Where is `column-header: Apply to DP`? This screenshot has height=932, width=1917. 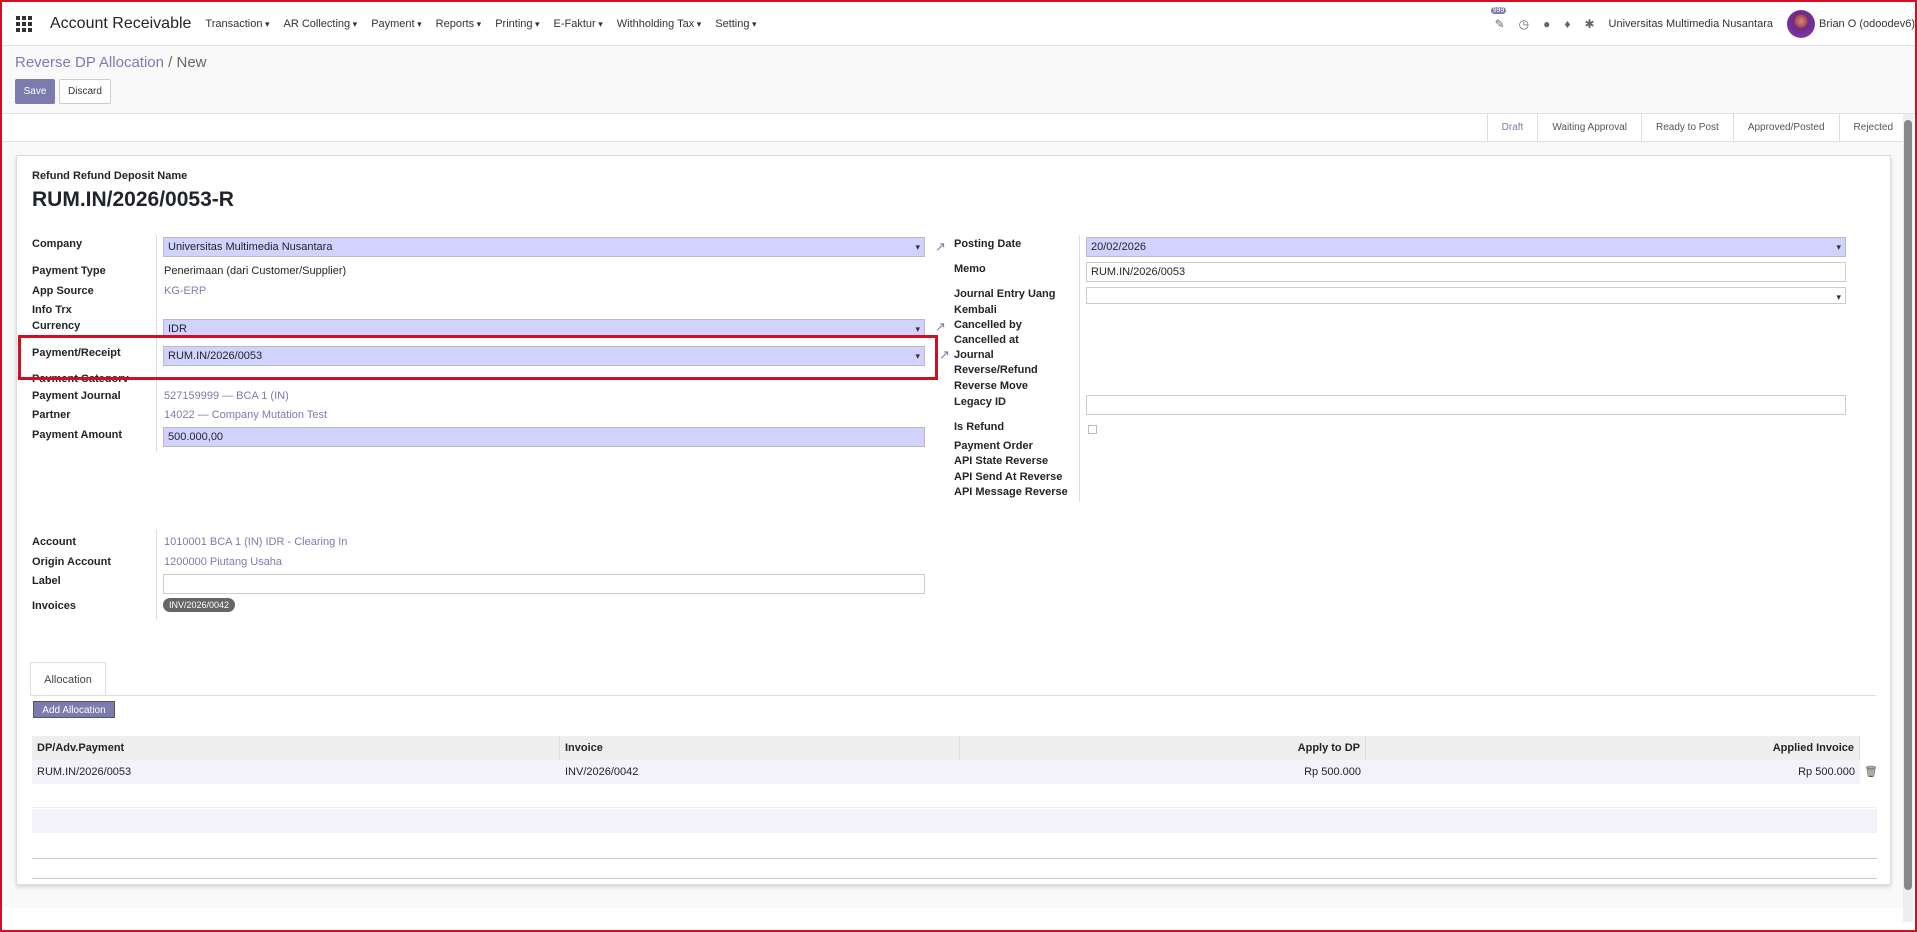 column-header: Apply to DP is located at coordinates (1163, 748).